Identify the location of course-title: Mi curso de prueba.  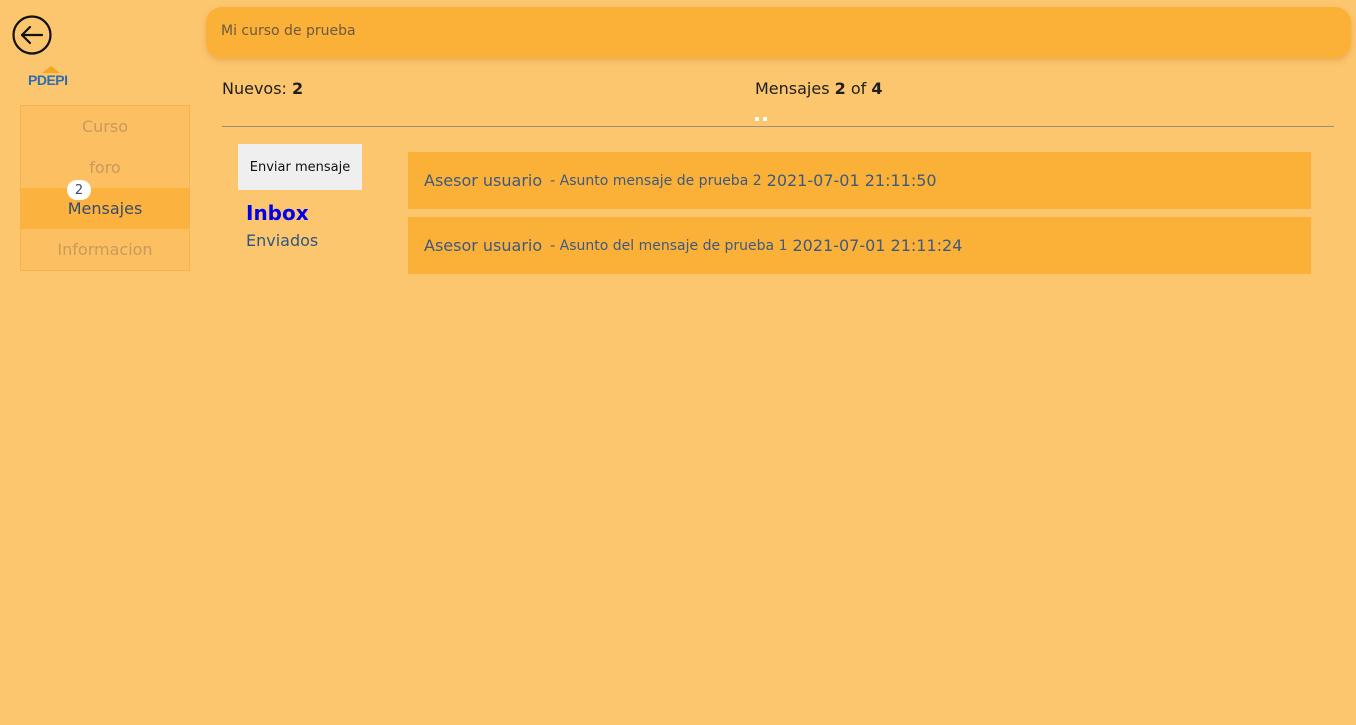
(288, 31).